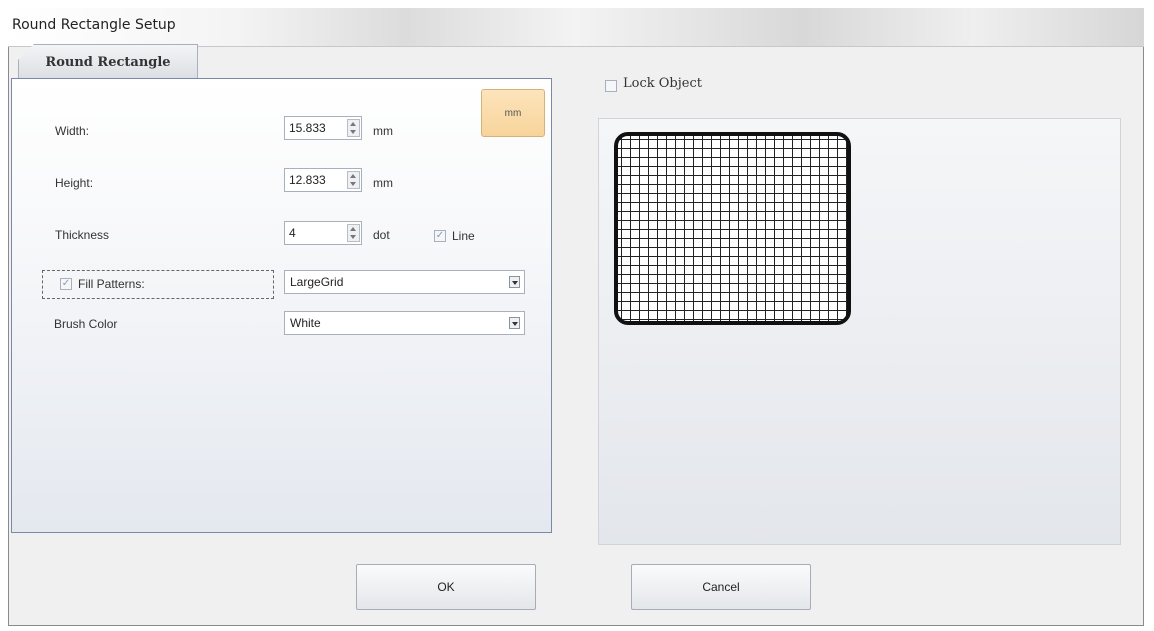 This screenshot has width=1154, height=631. I want to click on tab-round-rectangle: Round Rectangle, so click(108, 61).